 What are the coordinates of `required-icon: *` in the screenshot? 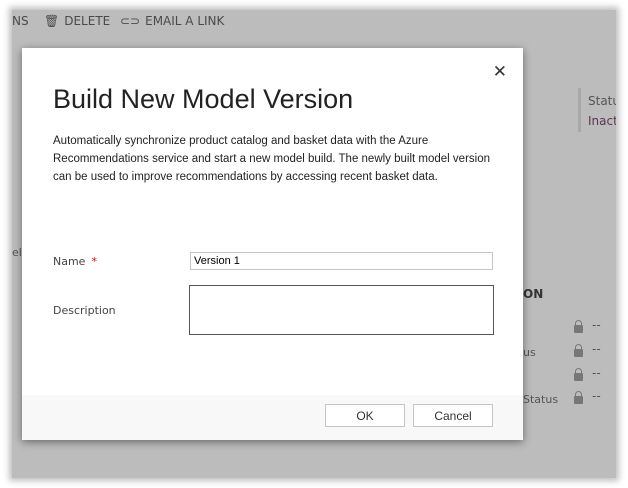 It's located at (94, 261).